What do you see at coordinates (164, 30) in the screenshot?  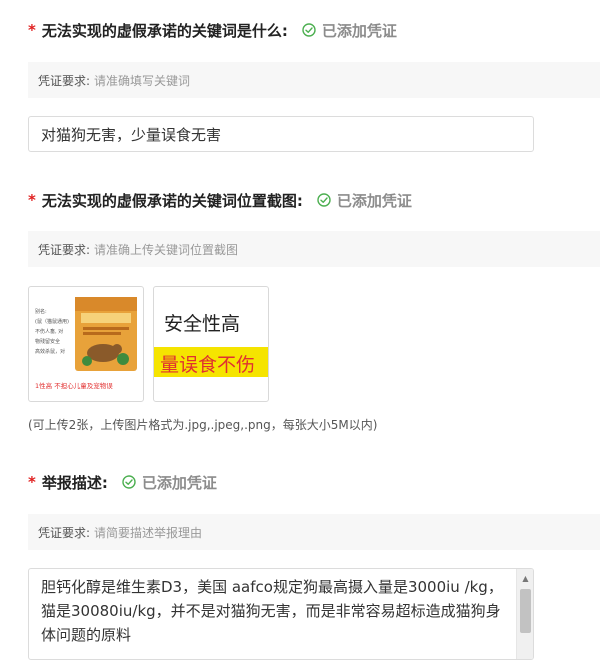 I see `question-text: 无法实现的虚假承诺的关键词是什么:` at bounding box center [164, 30].